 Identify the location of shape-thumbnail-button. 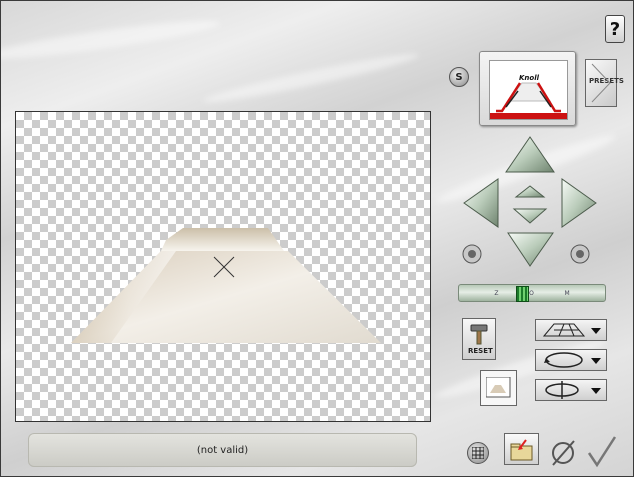
(498, 388).